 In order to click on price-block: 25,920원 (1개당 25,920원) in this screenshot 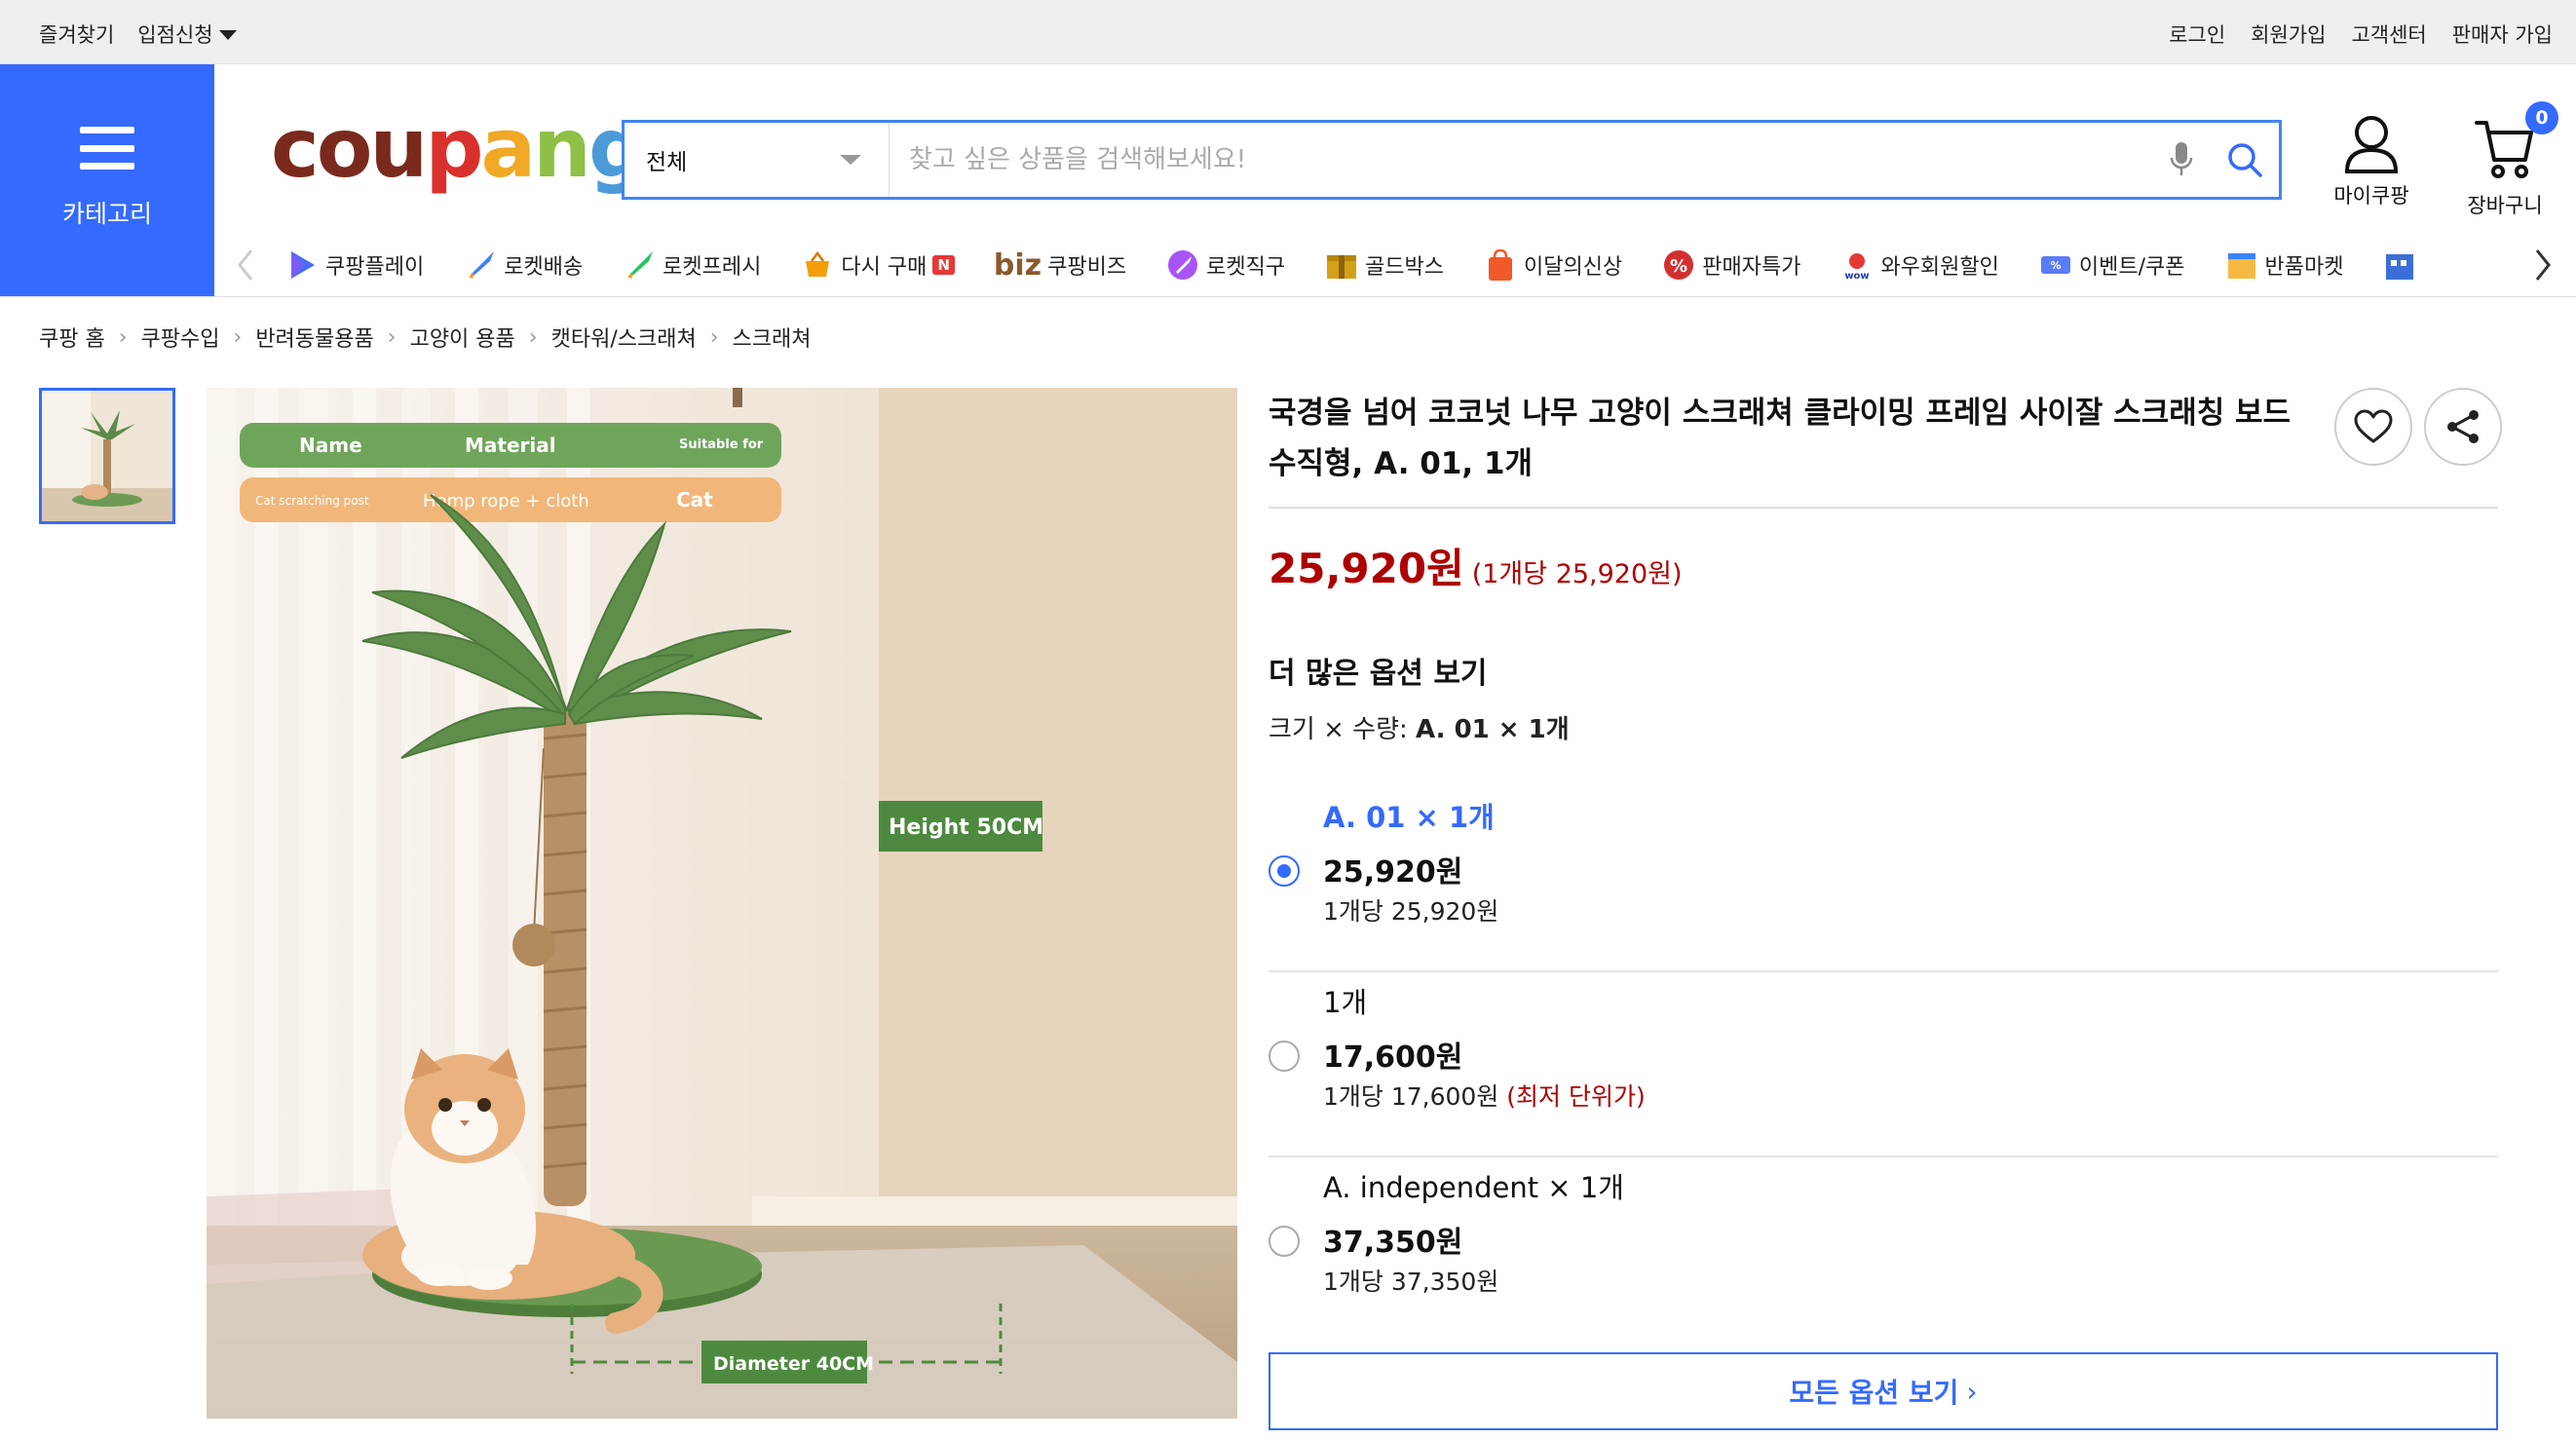, I will do `click(1476, 565)`.